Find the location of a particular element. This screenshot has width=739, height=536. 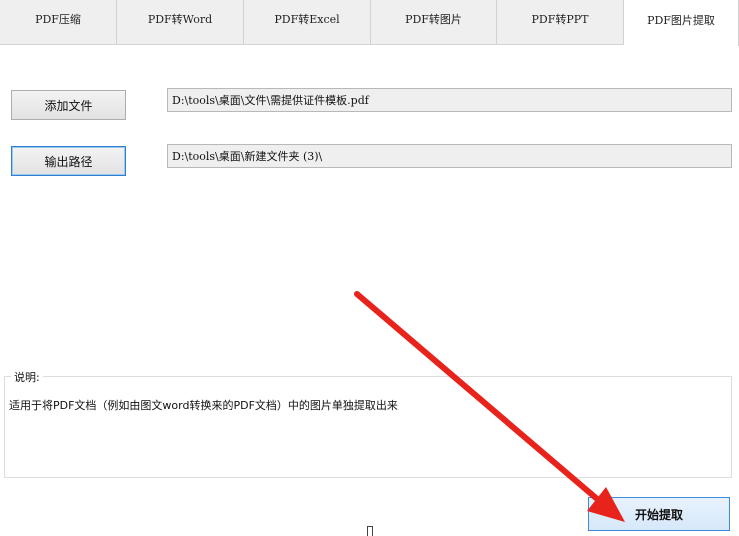

add-file-button: 添加文件 is located at coordinates (68, 105).